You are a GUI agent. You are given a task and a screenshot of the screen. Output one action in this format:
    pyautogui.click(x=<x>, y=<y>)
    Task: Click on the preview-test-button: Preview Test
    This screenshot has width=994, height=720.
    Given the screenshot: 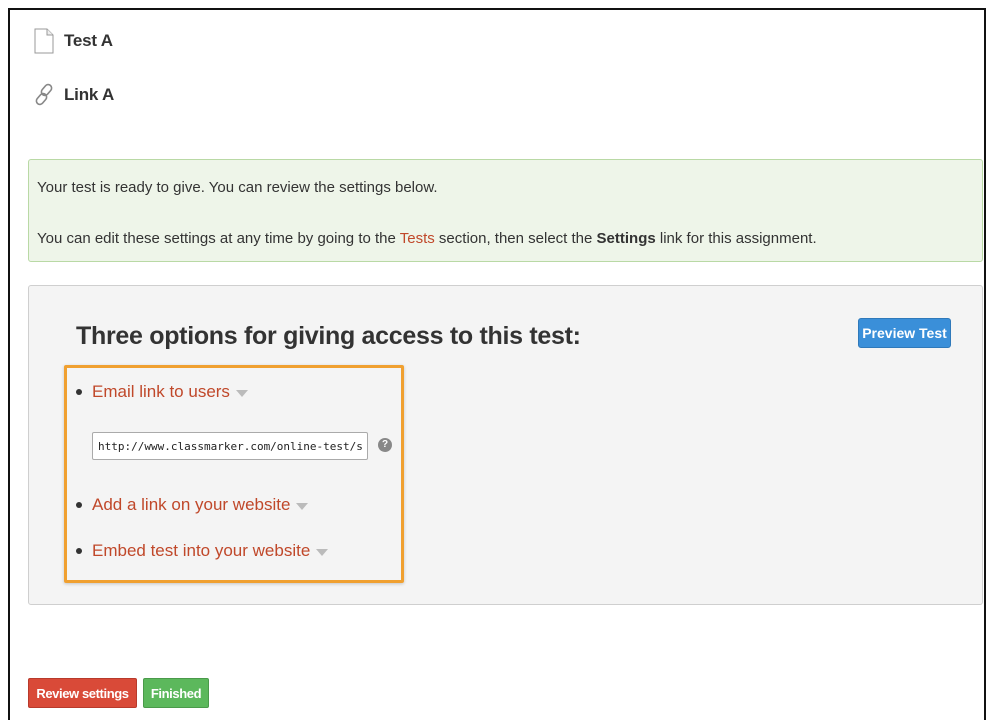 What is the action you would take?
    pyautogui.click(x=904, y=333)
    